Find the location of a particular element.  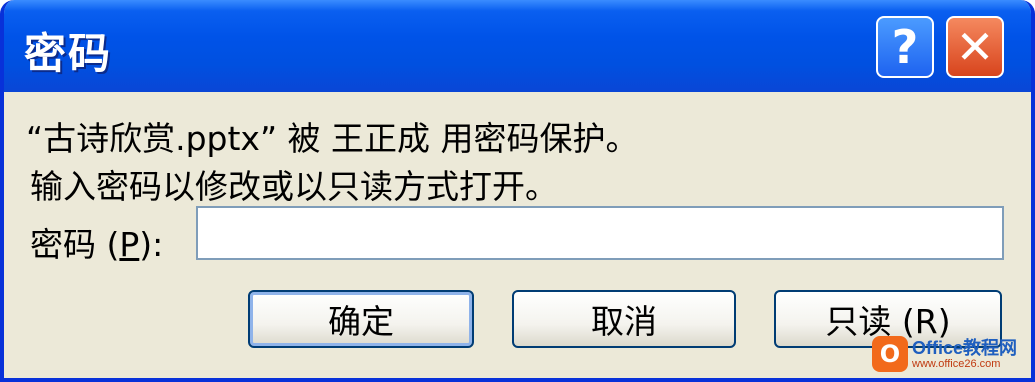

password-access-key: P is located at coordinates (129, 244).